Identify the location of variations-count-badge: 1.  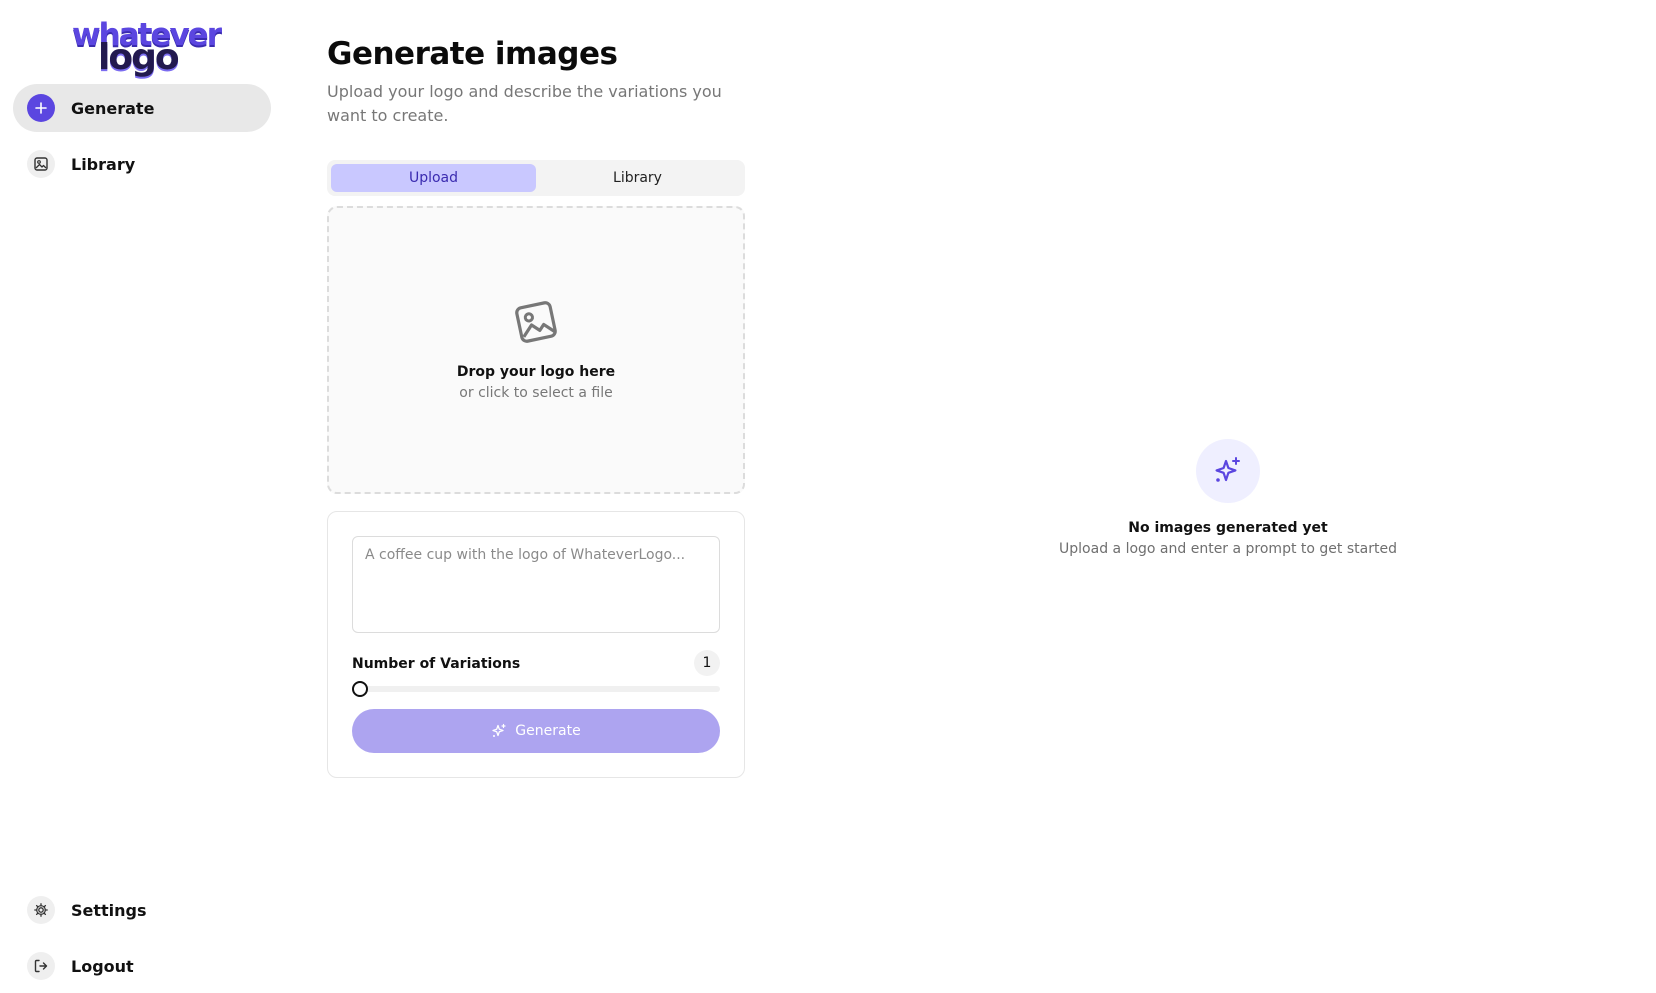
(707, 663).